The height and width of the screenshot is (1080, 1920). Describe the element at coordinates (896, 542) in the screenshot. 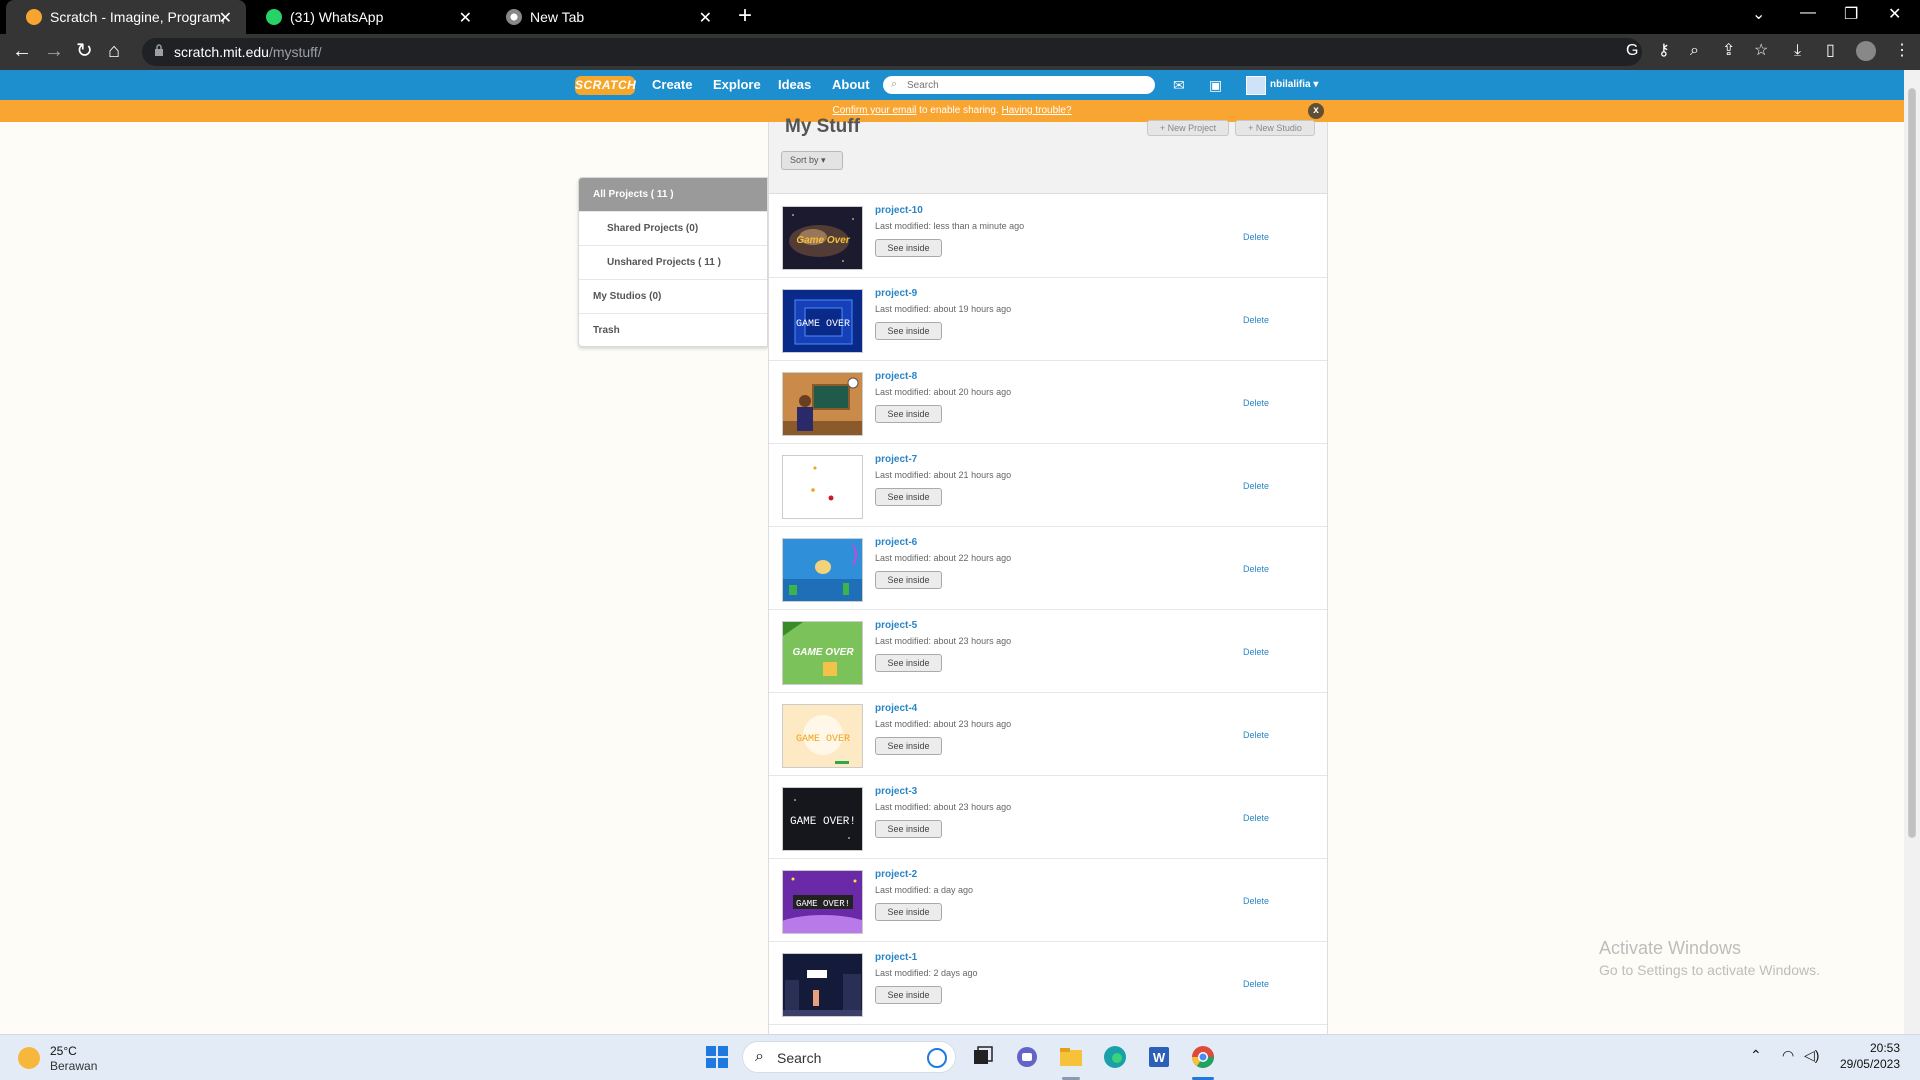

I see `project-title: project-6` at that location.